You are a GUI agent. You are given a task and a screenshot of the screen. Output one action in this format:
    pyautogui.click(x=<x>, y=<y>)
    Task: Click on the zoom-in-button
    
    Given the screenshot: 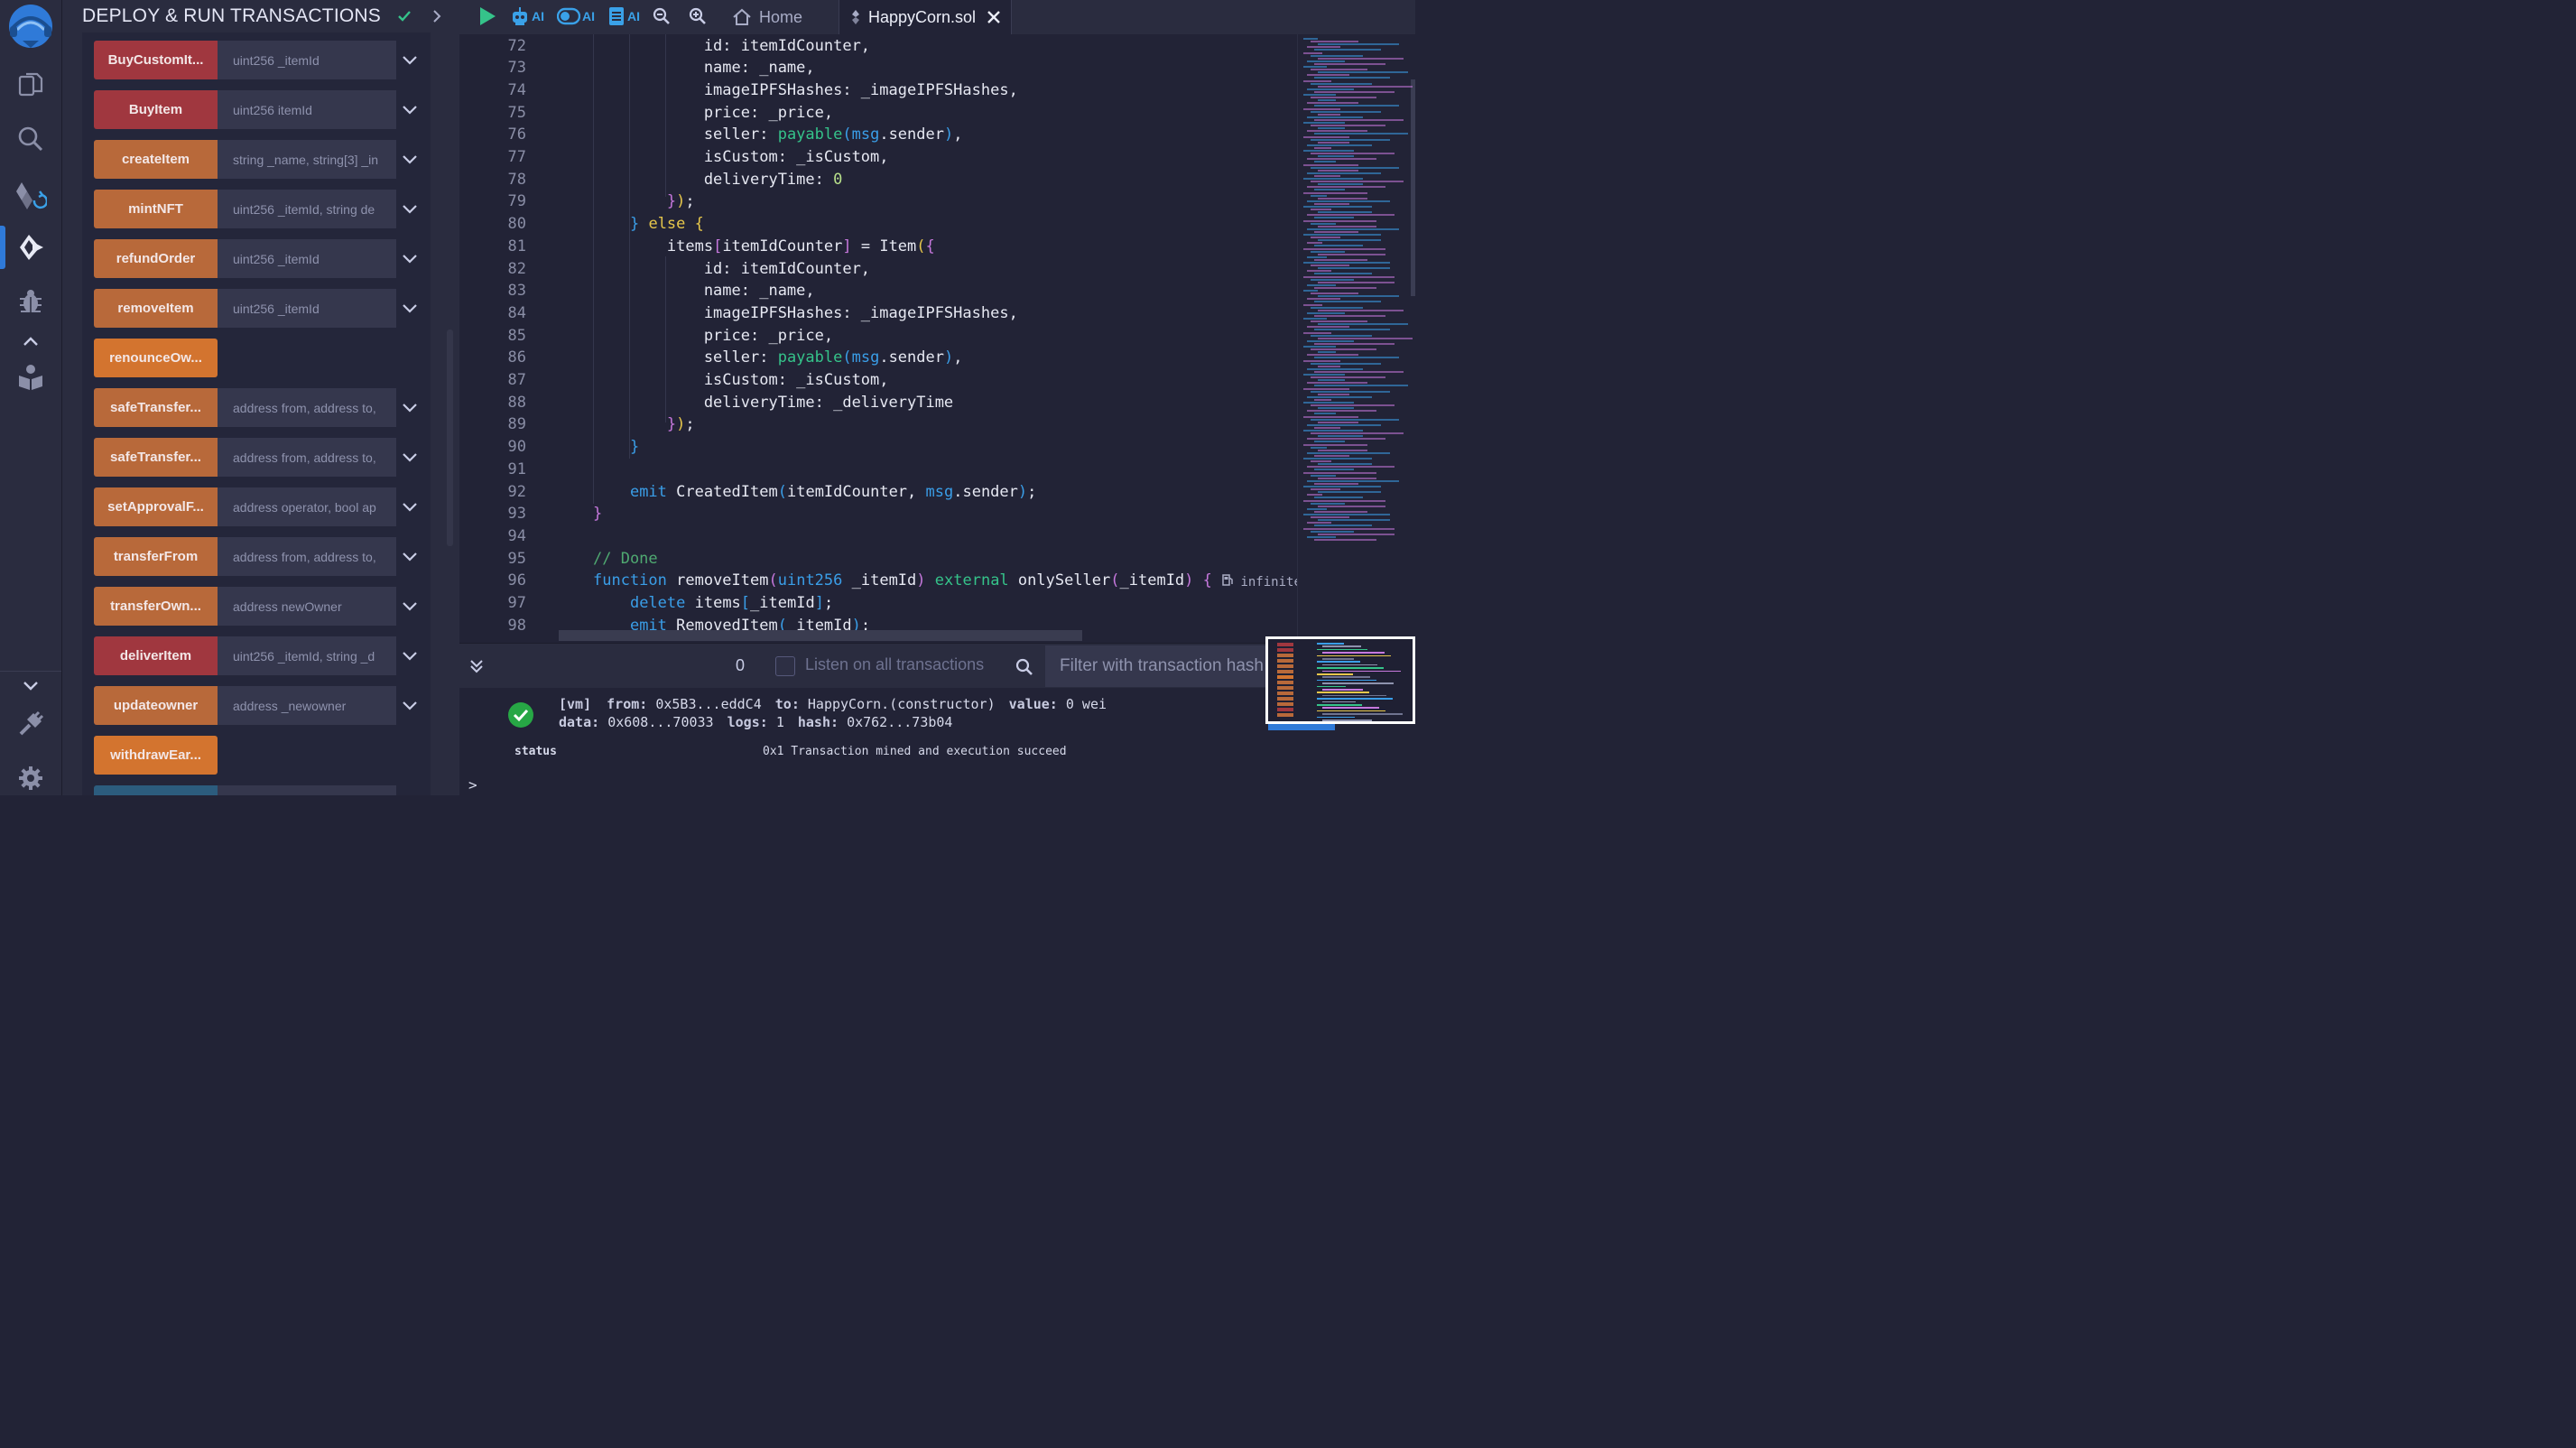 What is the action you would take?
    pyautogui.click(x=698, y=16)
    